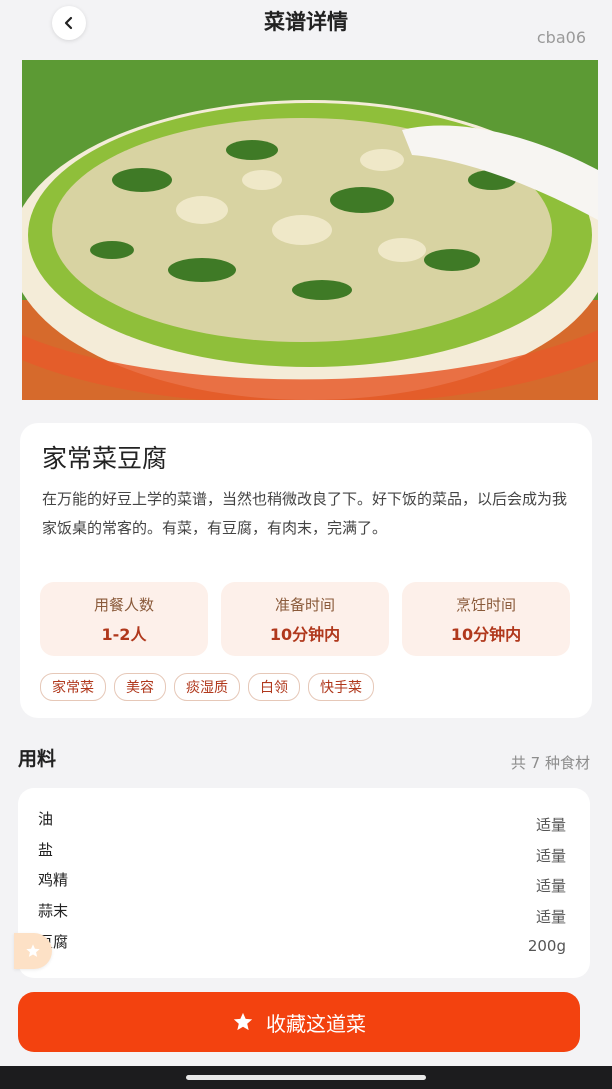 The height and width of the screenshot is (1089, 612). Describe the element at coordinates (550, 763) in the screenshot. I see `ingredients-count: 共 7 种食材` at that location.